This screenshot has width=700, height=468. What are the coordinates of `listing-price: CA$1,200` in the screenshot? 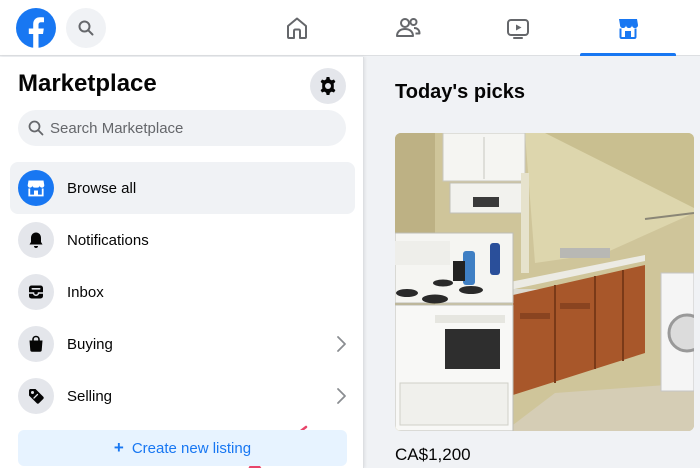 It's located at (433, 454).